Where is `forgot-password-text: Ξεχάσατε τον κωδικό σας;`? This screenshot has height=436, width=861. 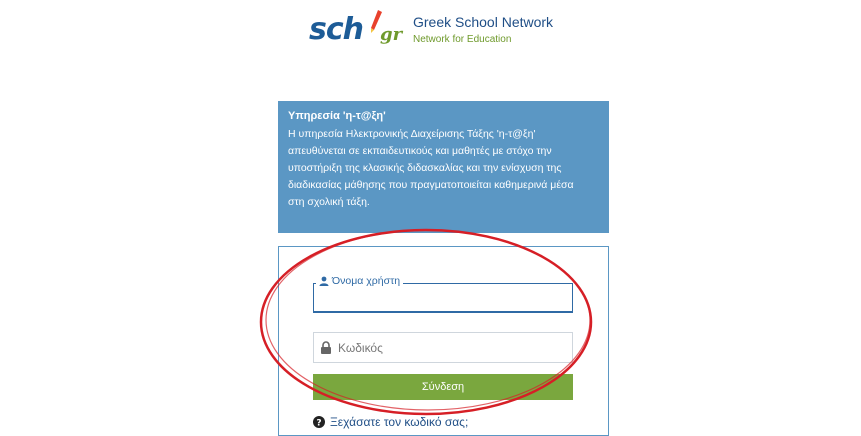
forgot-password-text: Ξεχάσατε τον κωδικό σας; is located at coordinates (399, 422).